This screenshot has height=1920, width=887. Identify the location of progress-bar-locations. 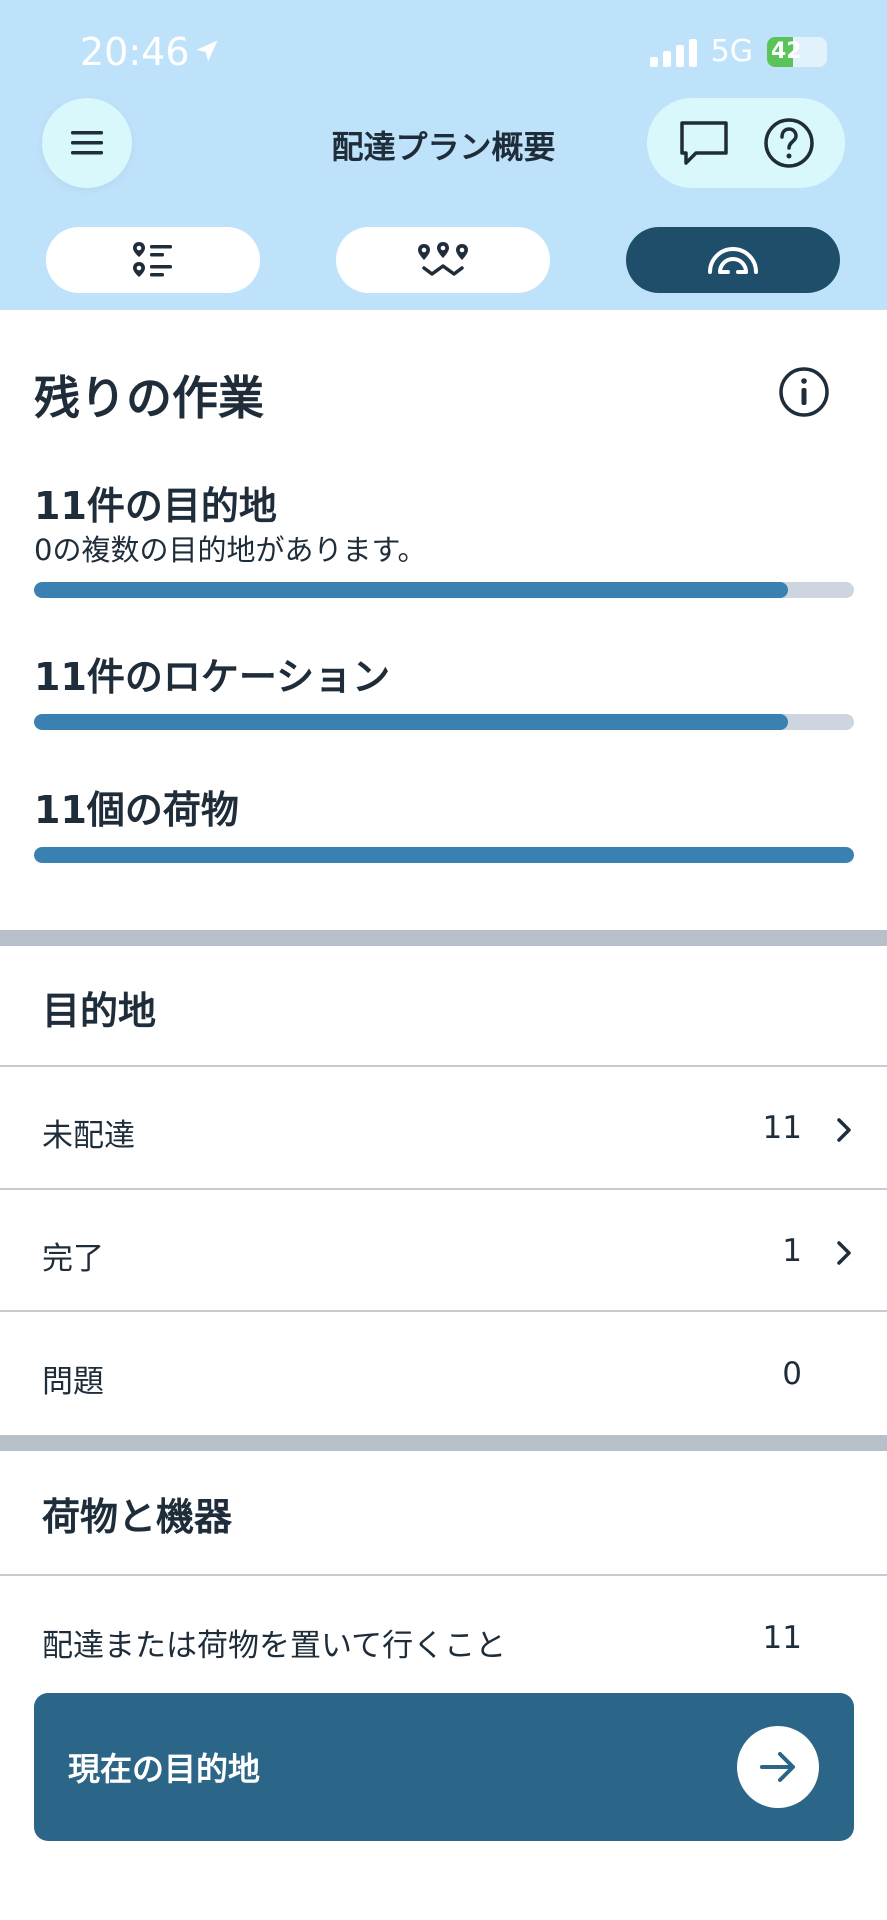
(444, 722).